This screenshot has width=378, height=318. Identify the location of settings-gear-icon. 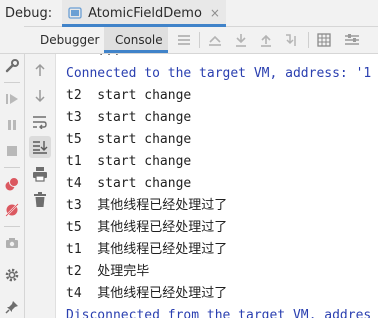
(12, 275).